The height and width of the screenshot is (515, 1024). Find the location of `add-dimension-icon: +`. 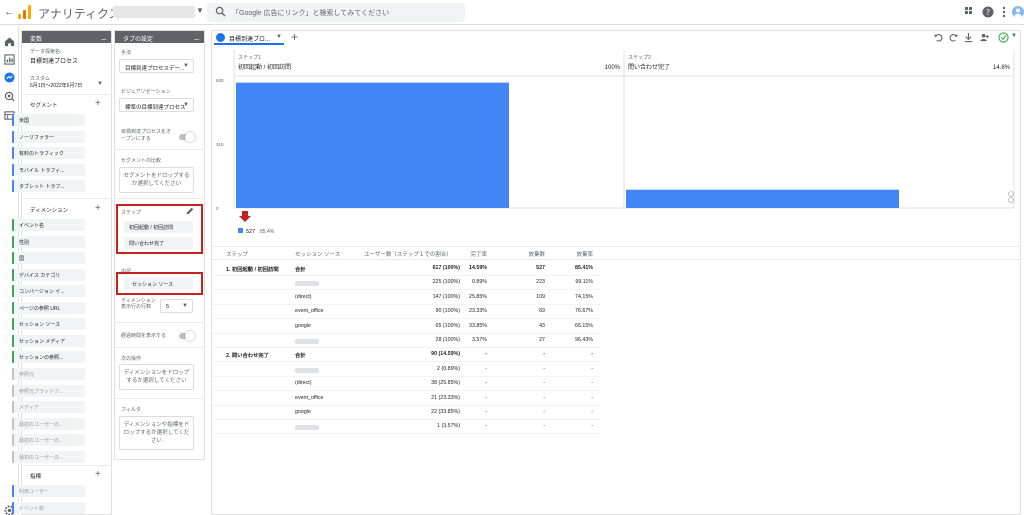

add-dimension-icon: + is located at coordinates (98, 209).